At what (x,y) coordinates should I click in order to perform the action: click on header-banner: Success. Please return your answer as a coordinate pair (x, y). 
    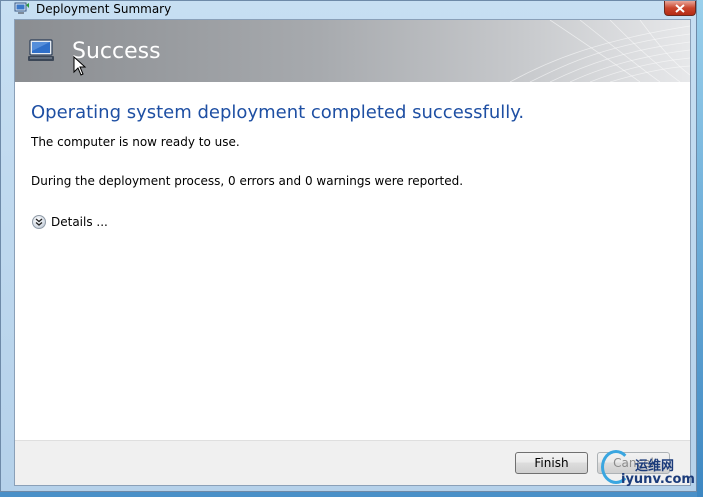
    Looking at the image, I should click on (352, 51).